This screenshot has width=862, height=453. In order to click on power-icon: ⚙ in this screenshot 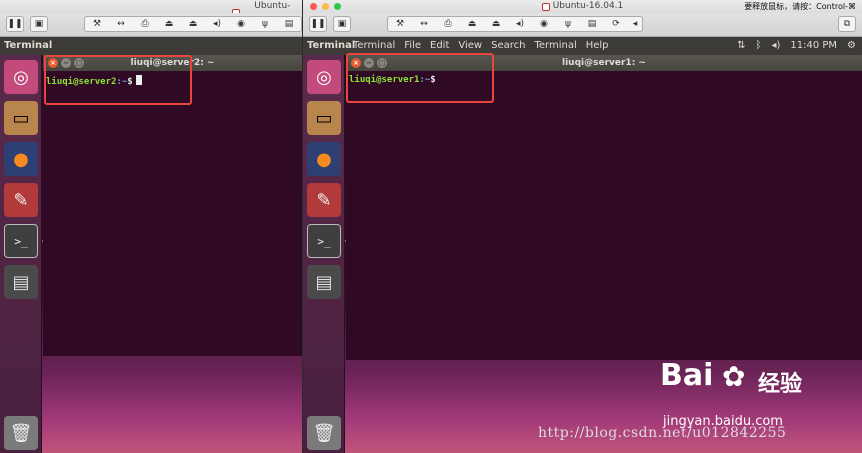, I will do `click(851, 46)`.